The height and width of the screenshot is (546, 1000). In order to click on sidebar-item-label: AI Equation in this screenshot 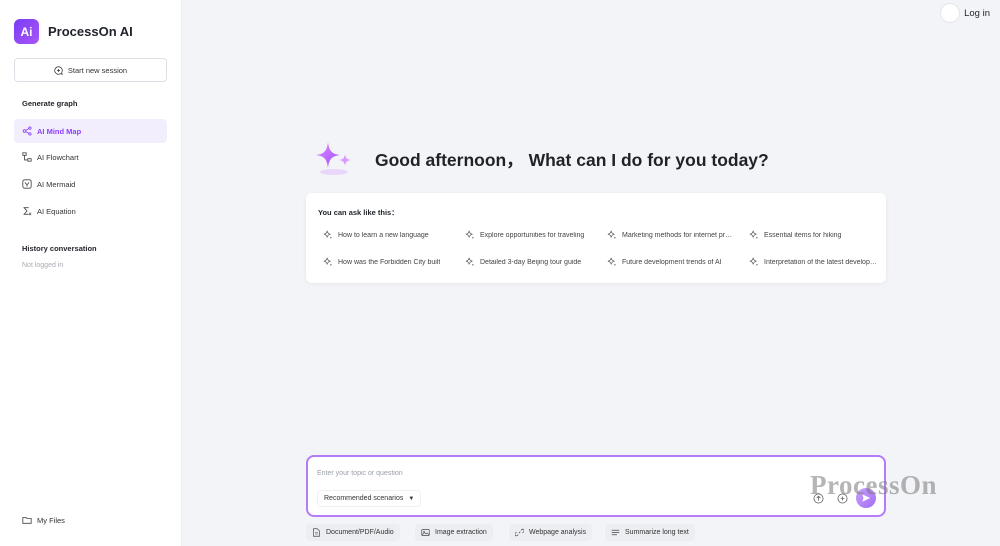, I will do `click(56, 211)`.